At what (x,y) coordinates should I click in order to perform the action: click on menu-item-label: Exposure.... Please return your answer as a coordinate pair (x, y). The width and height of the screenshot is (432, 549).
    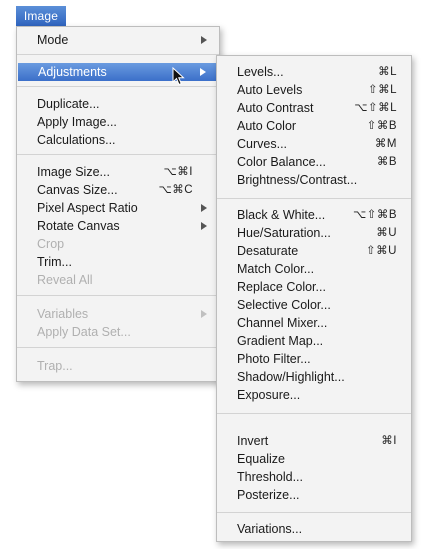
    Looking at the image, I should click on (269, 395).